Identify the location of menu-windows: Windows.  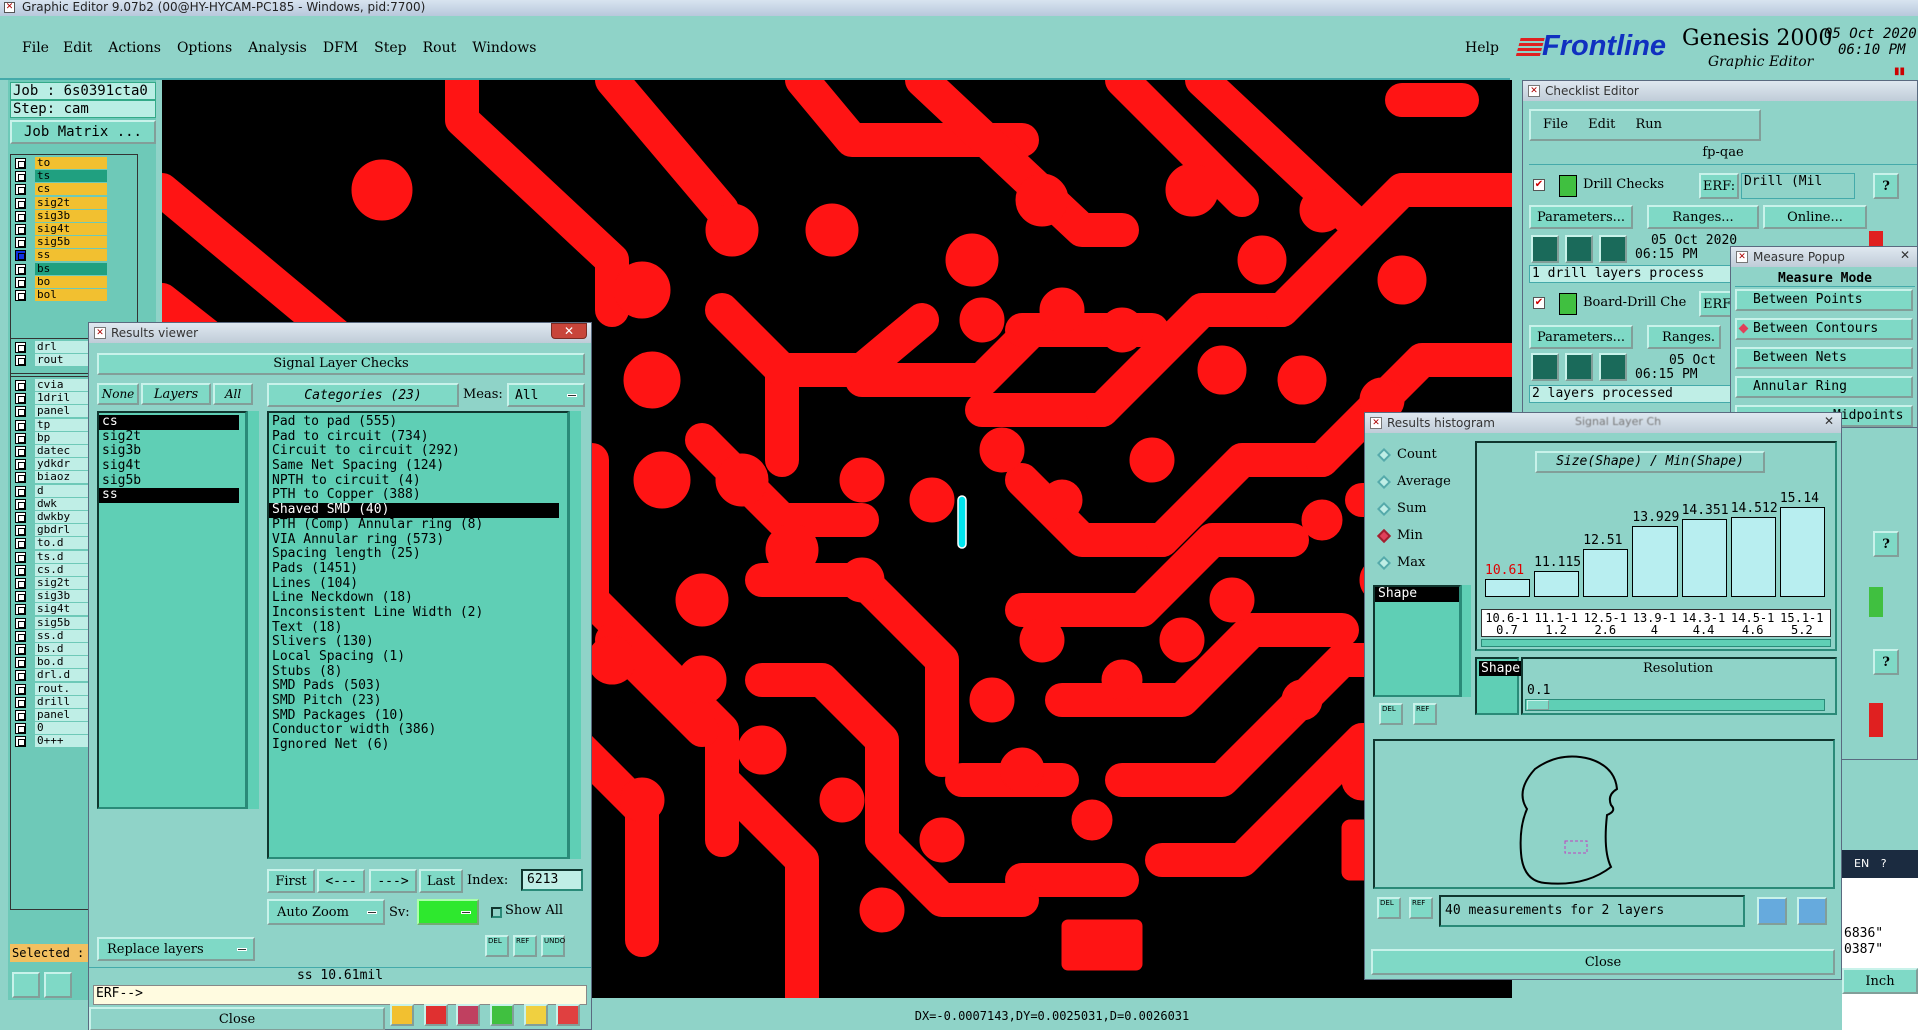
(504, 48).